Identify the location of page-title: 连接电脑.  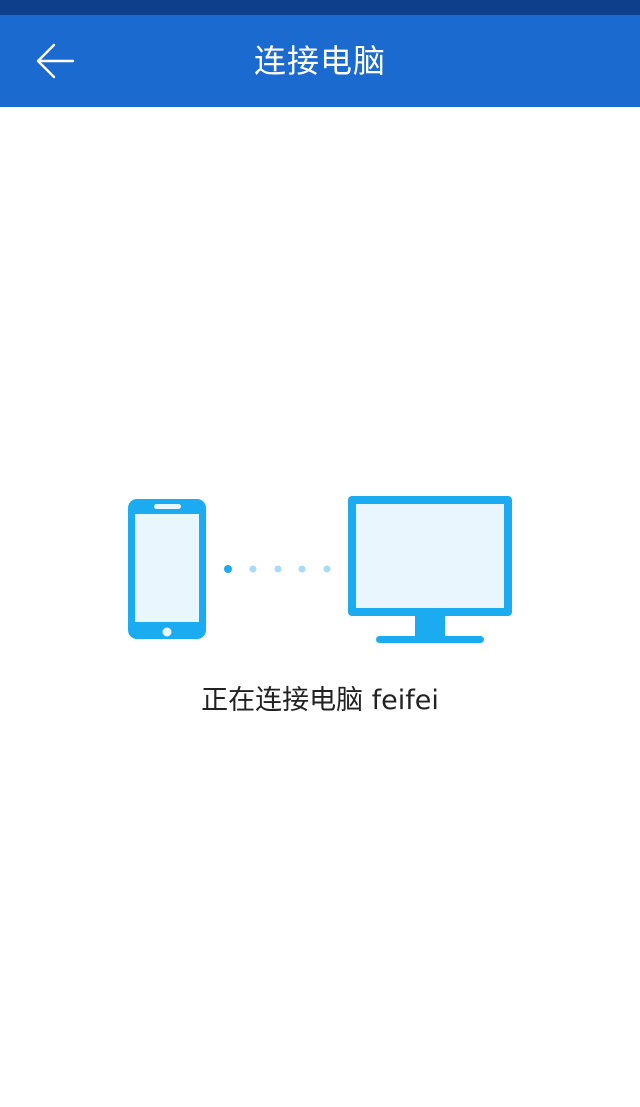
(319, 61).